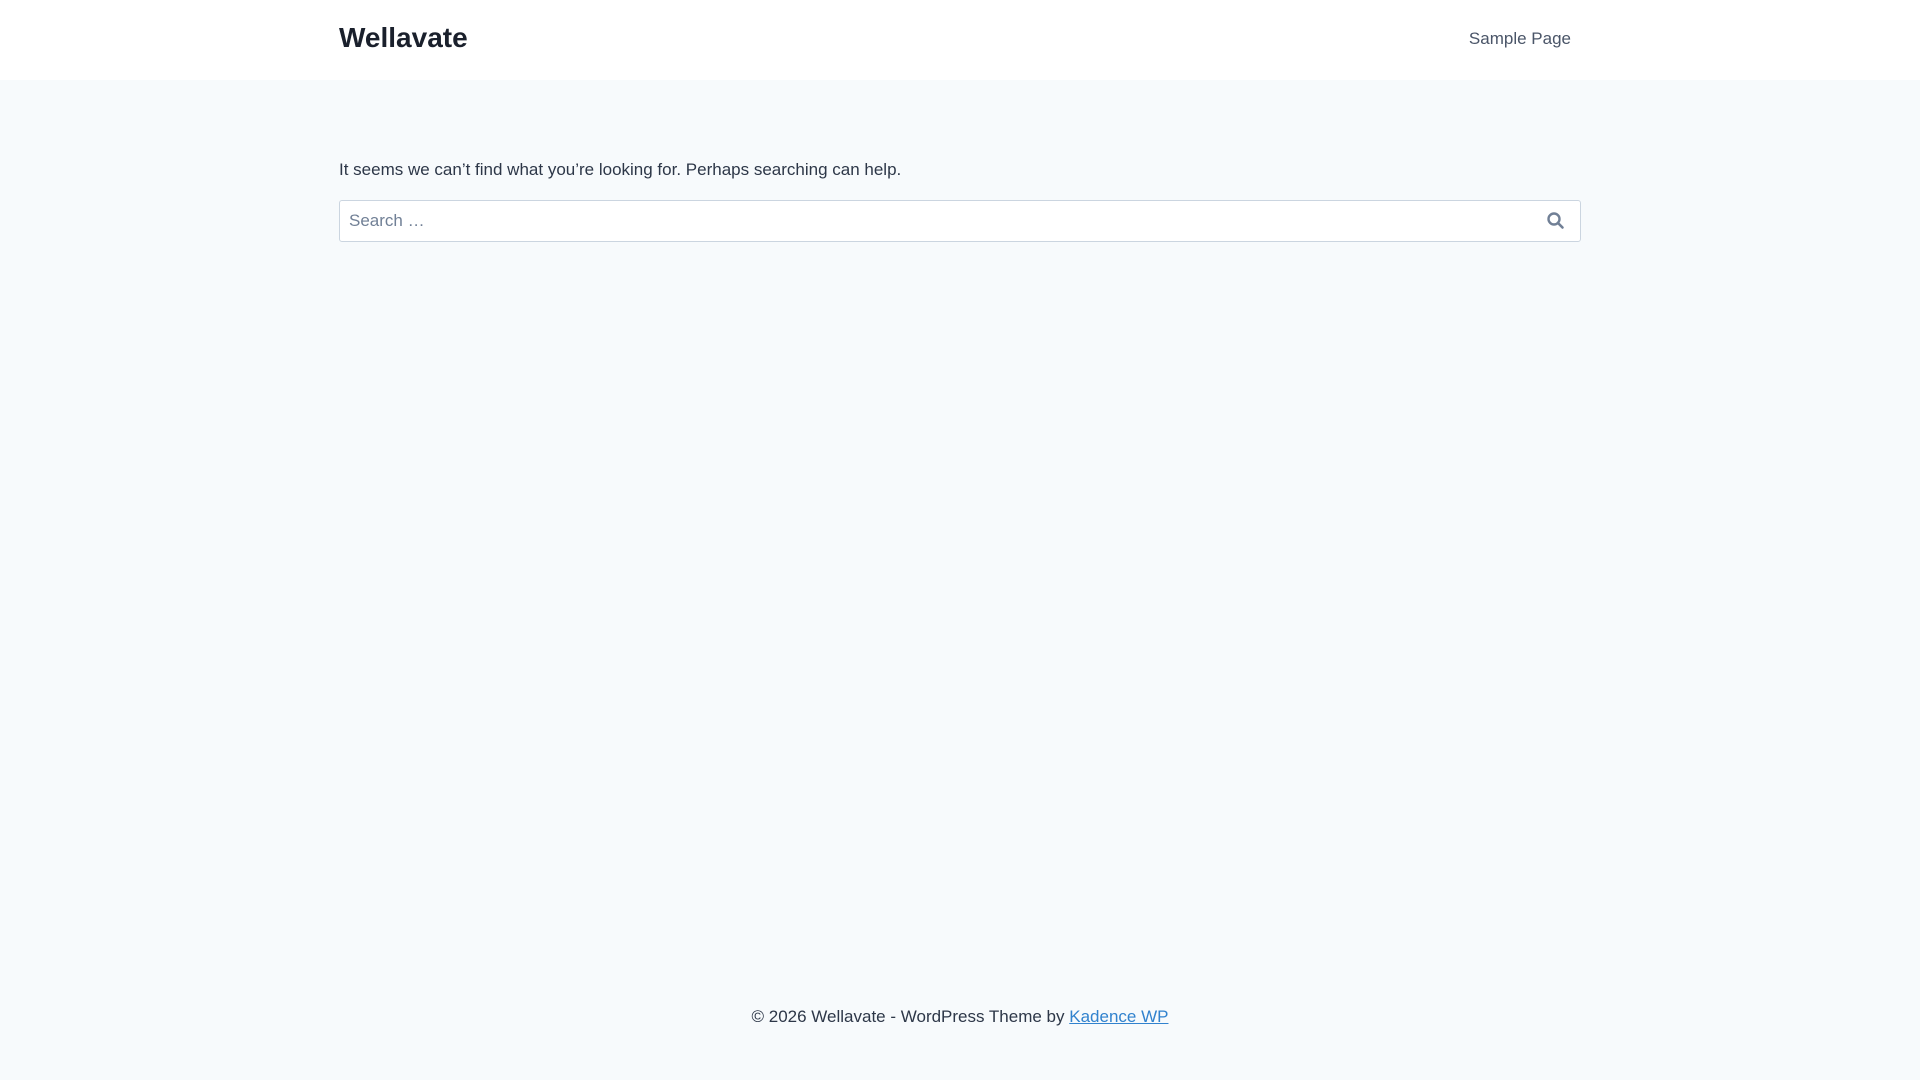 The image size is (1920, 1080). Describe the element at coordinates (403, 38) in the screenshot. I see `site-title-link: Wellavate` at that location.